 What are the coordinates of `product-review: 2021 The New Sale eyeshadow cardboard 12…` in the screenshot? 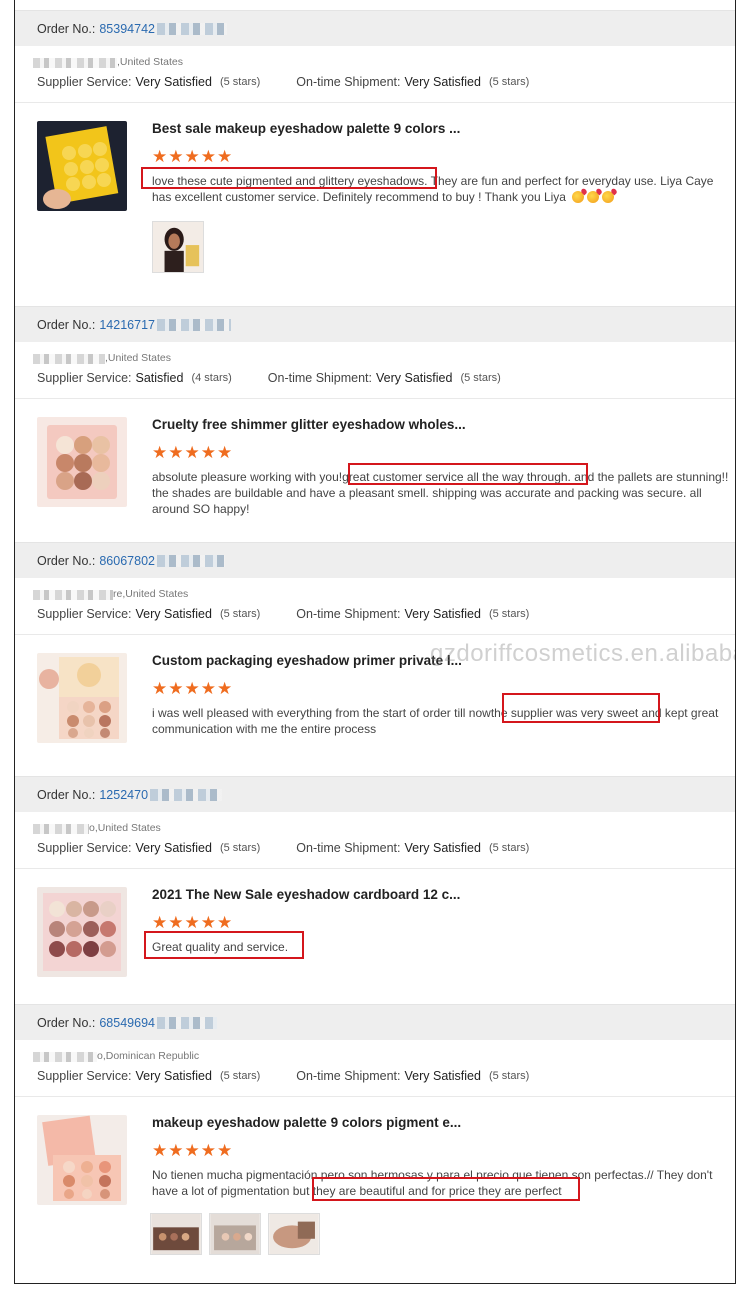 It's located at (375, 944).